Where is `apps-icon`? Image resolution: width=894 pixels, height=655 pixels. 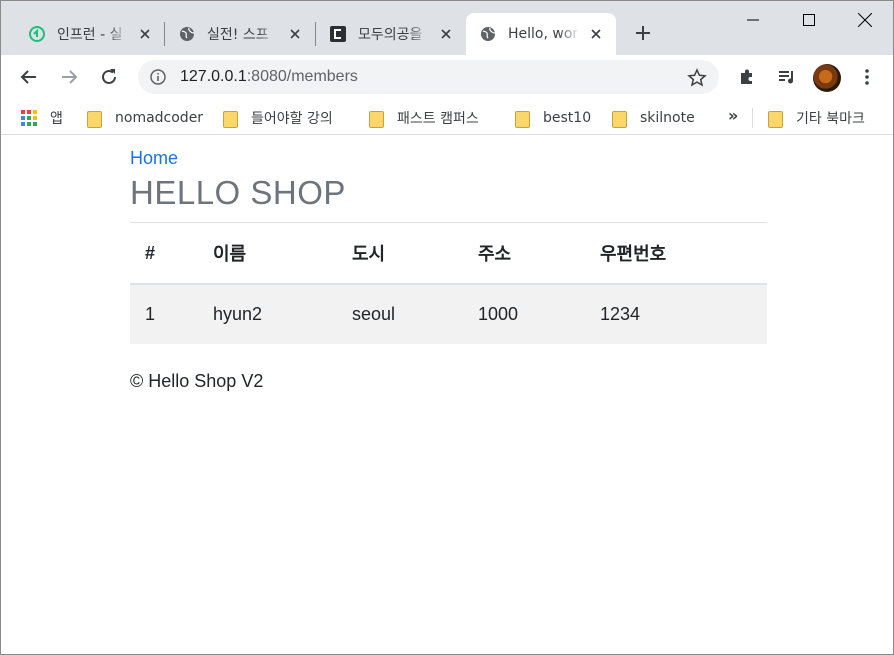 apps-icon is located at coordinates (29, 118).